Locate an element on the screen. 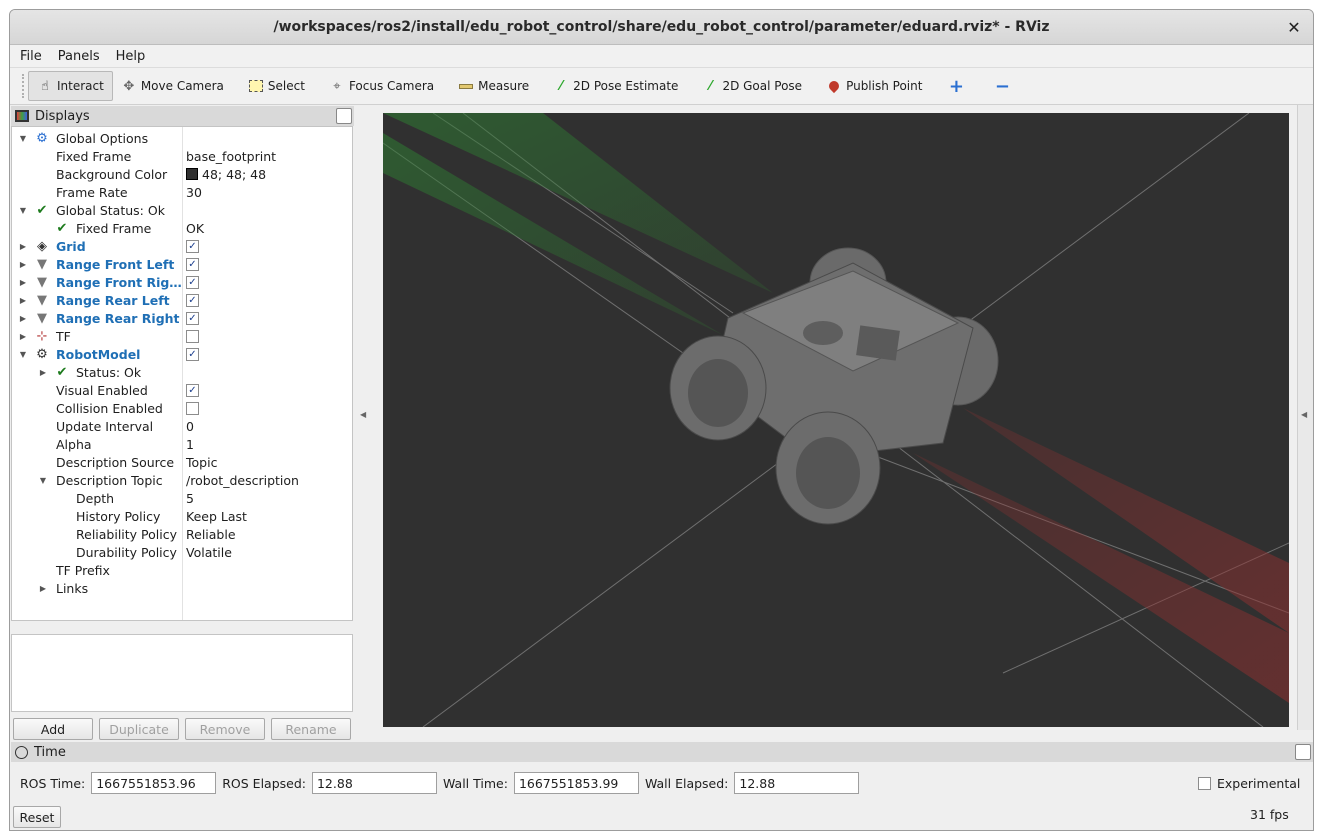 The width and height of the screenshot is (1323, 840). menu-help: Help is located at coordinates (131, 56).